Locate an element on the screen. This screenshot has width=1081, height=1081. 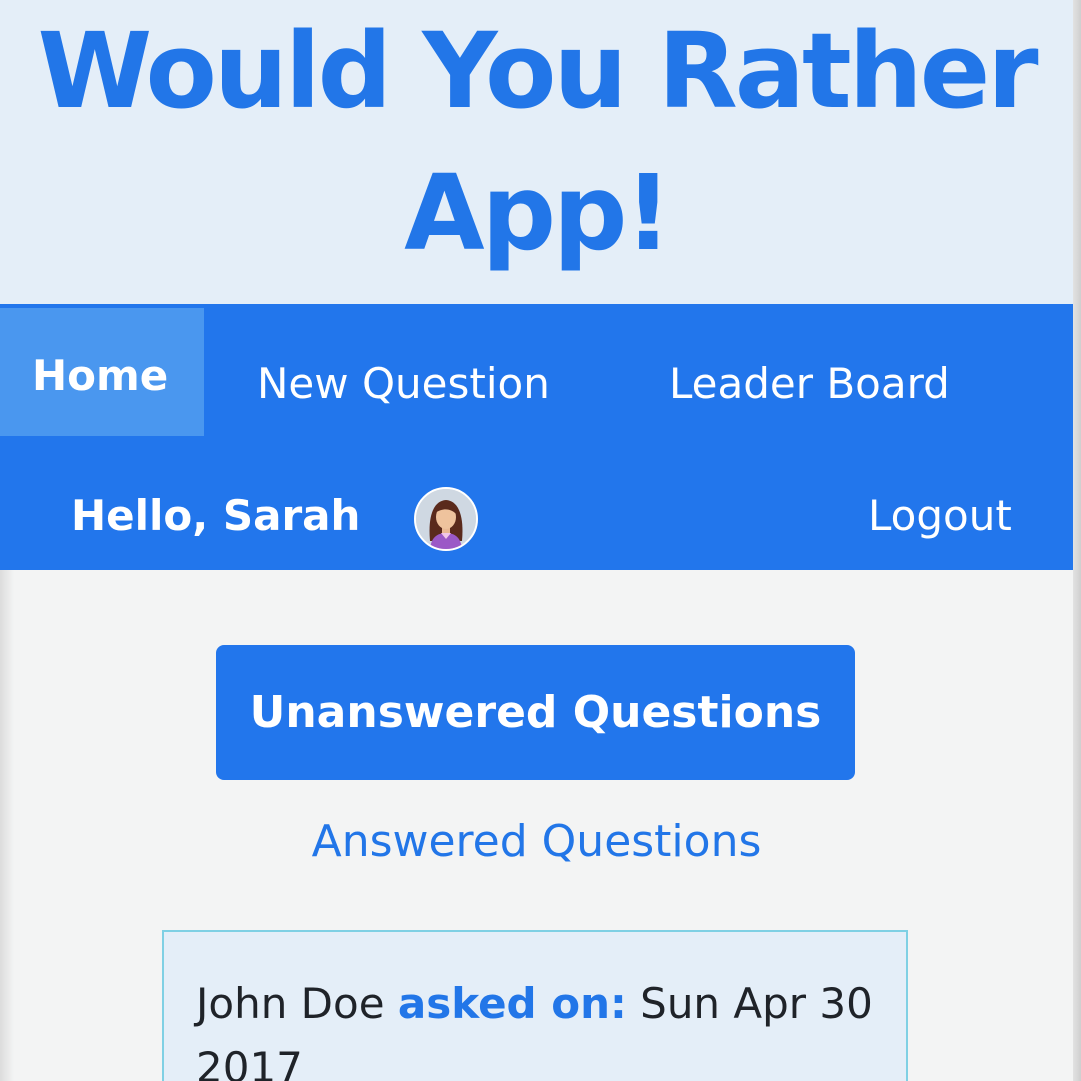
scrollbar-track is located at coordinates (1077, 540).